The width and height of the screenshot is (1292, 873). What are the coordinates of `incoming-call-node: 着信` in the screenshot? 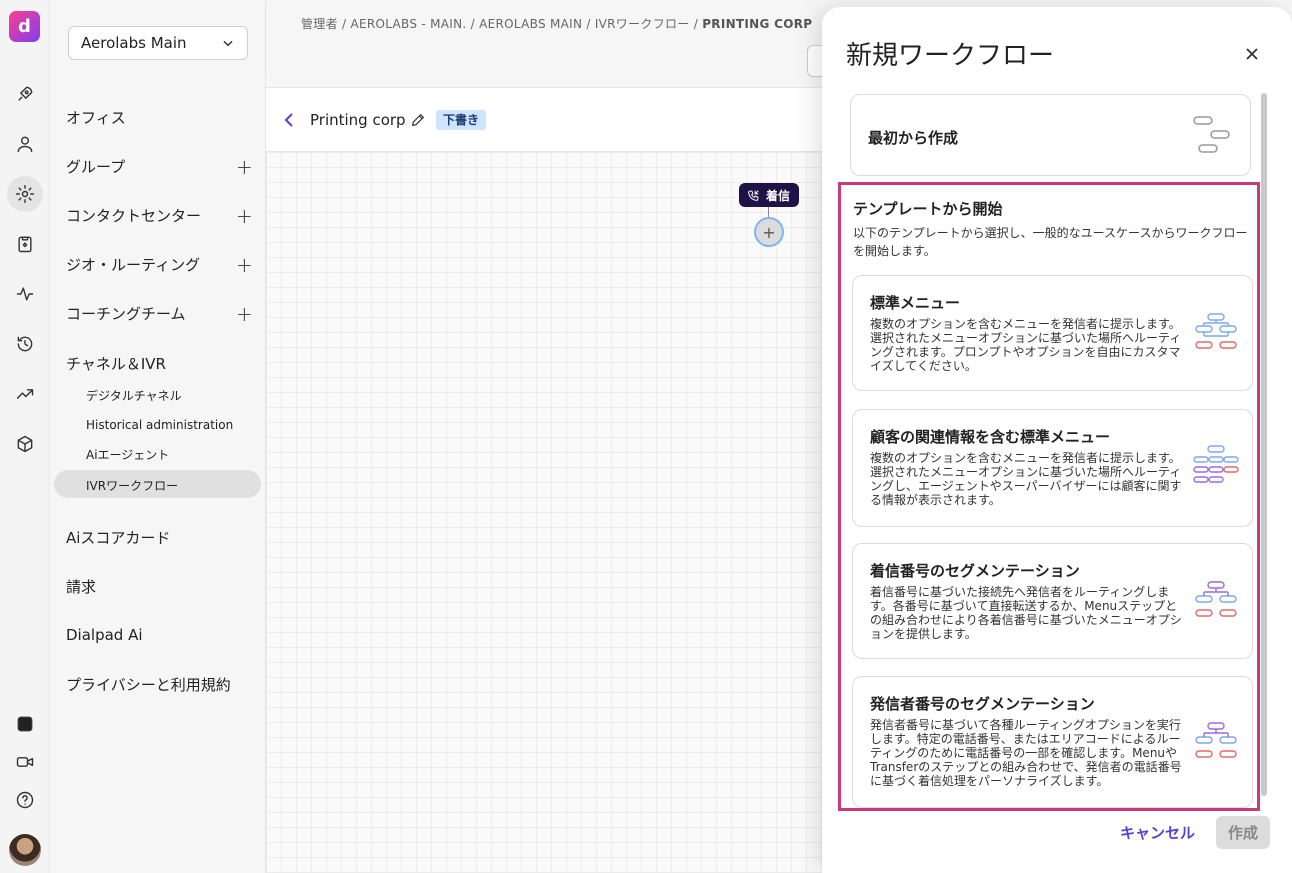 It's located at (769, 195).